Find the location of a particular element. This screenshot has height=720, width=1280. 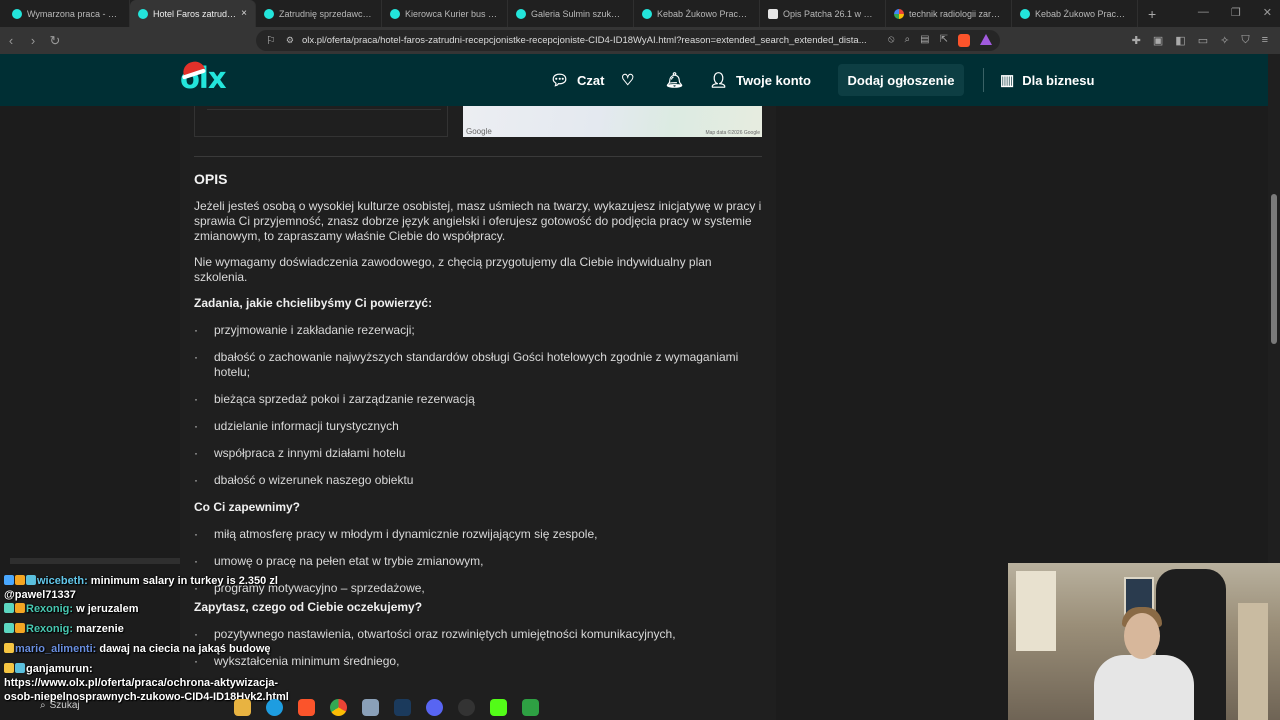

browser-tab: Opis Patcha 26.1 w League is located at coordinates (823, 13).